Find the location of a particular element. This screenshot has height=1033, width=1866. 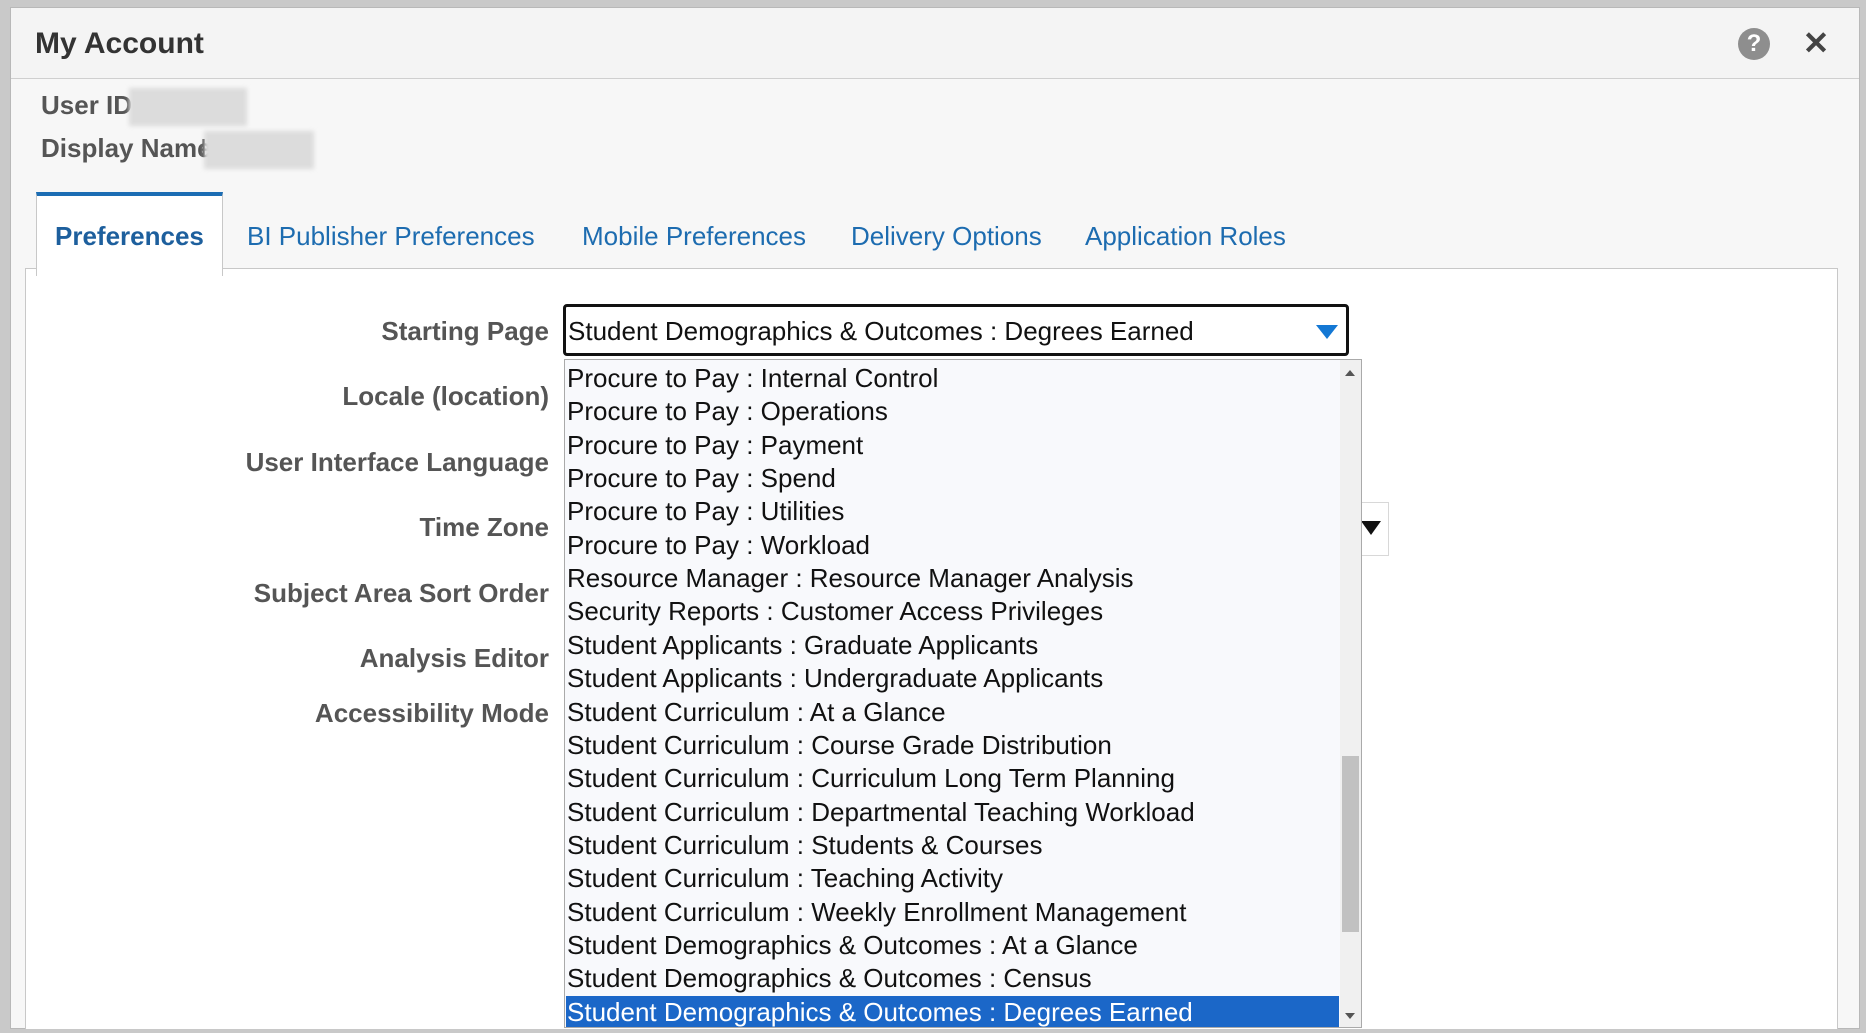

dropdown-option: Student Curriculum : Teaching Activity is located at coordinates (952, 878).